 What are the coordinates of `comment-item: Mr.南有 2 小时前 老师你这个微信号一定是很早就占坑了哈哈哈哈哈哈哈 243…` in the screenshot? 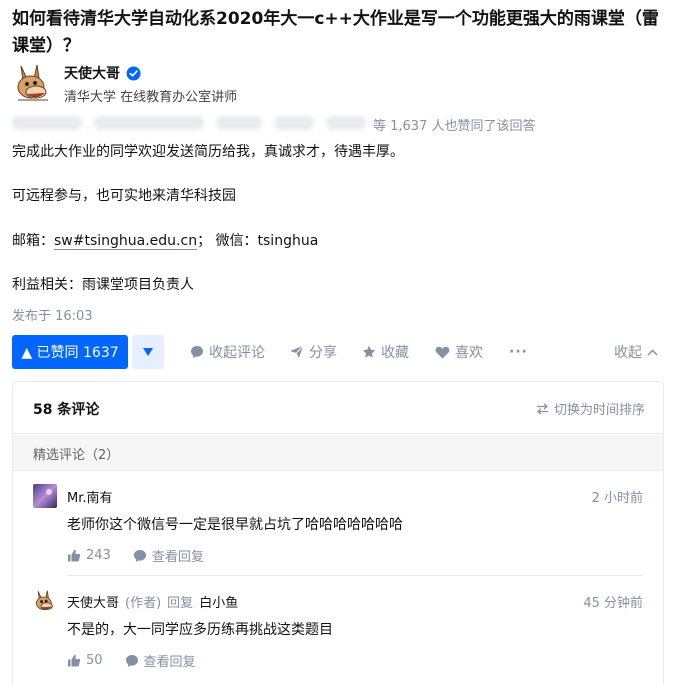 It's located at (338, 524).